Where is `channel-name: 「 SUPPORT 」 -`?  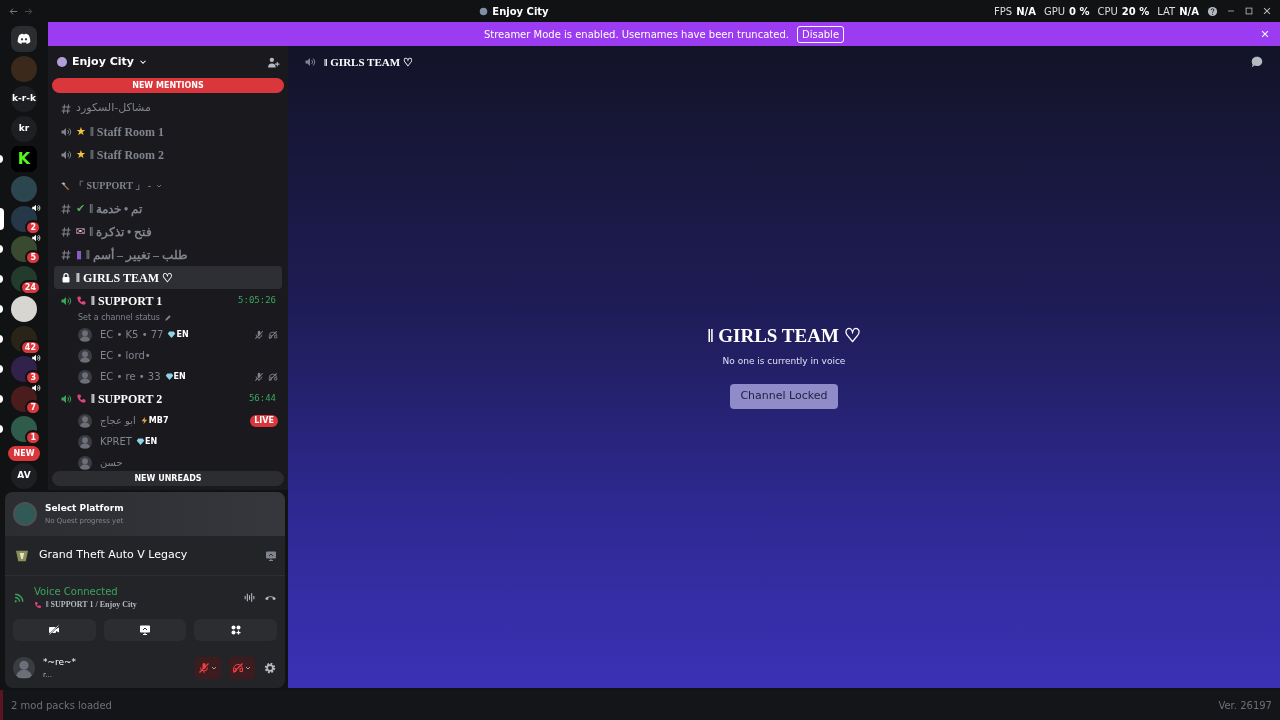 channel-name: 「 SUPPORT 」 - is located at coordinates (112, 186).